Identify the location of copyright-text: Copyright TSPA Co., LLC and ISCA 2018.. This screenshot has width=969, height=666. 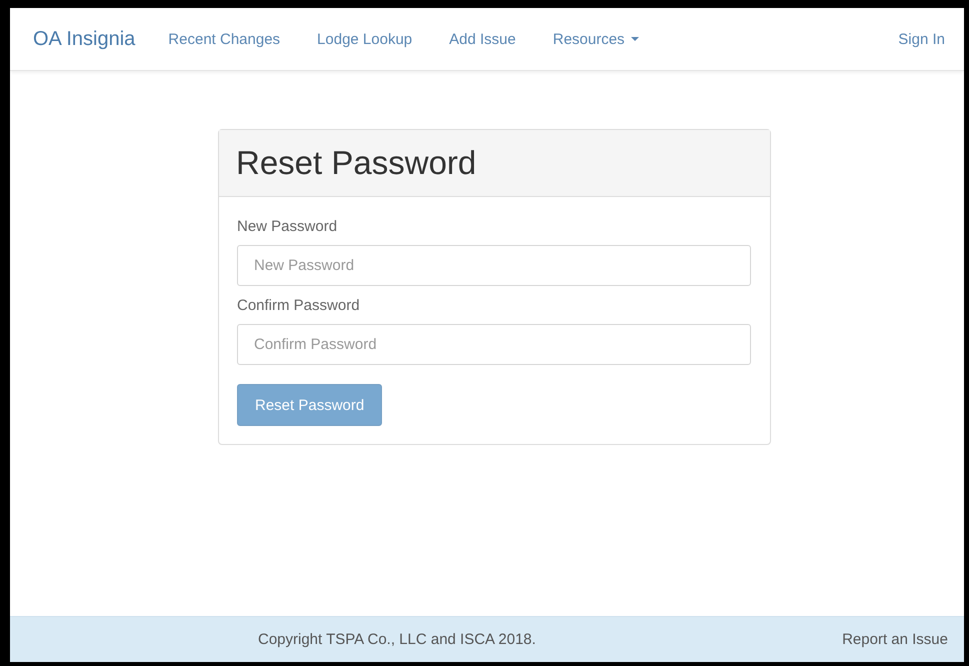
(397, 639).